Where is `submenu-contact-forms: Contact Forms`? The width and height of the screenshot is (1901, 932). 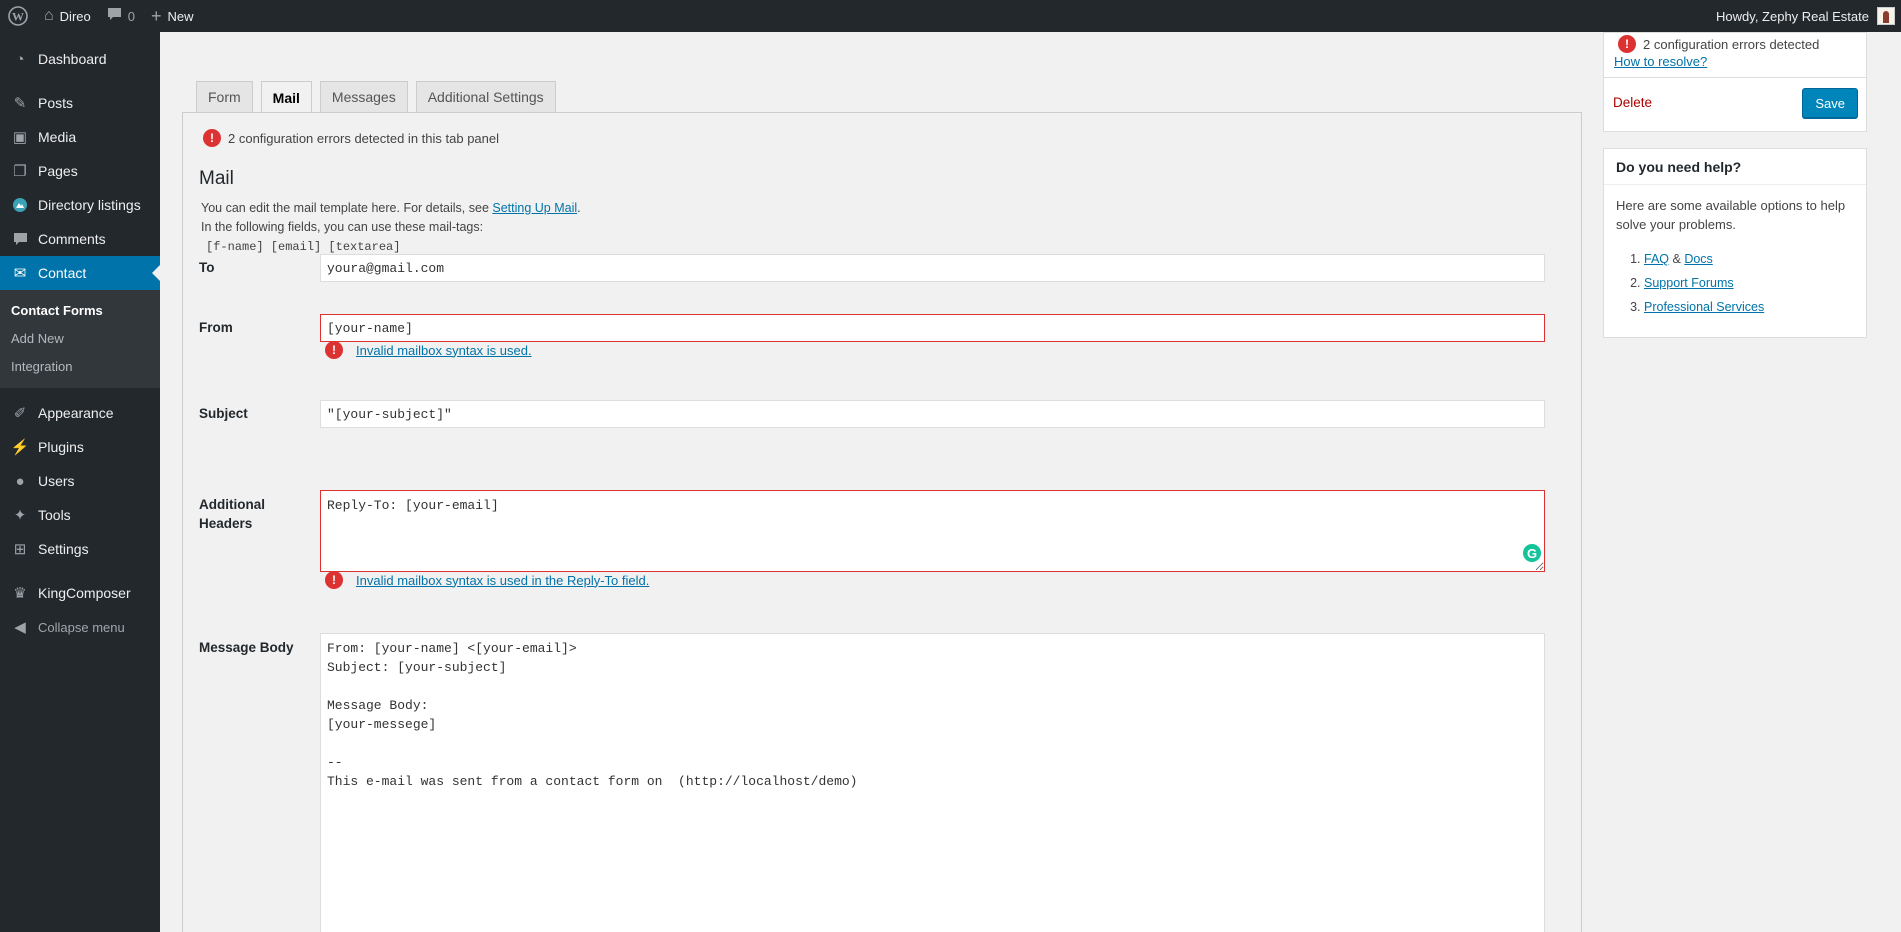
submenu-contact-forms: Contact Forms is located at coordinates (80, 310).